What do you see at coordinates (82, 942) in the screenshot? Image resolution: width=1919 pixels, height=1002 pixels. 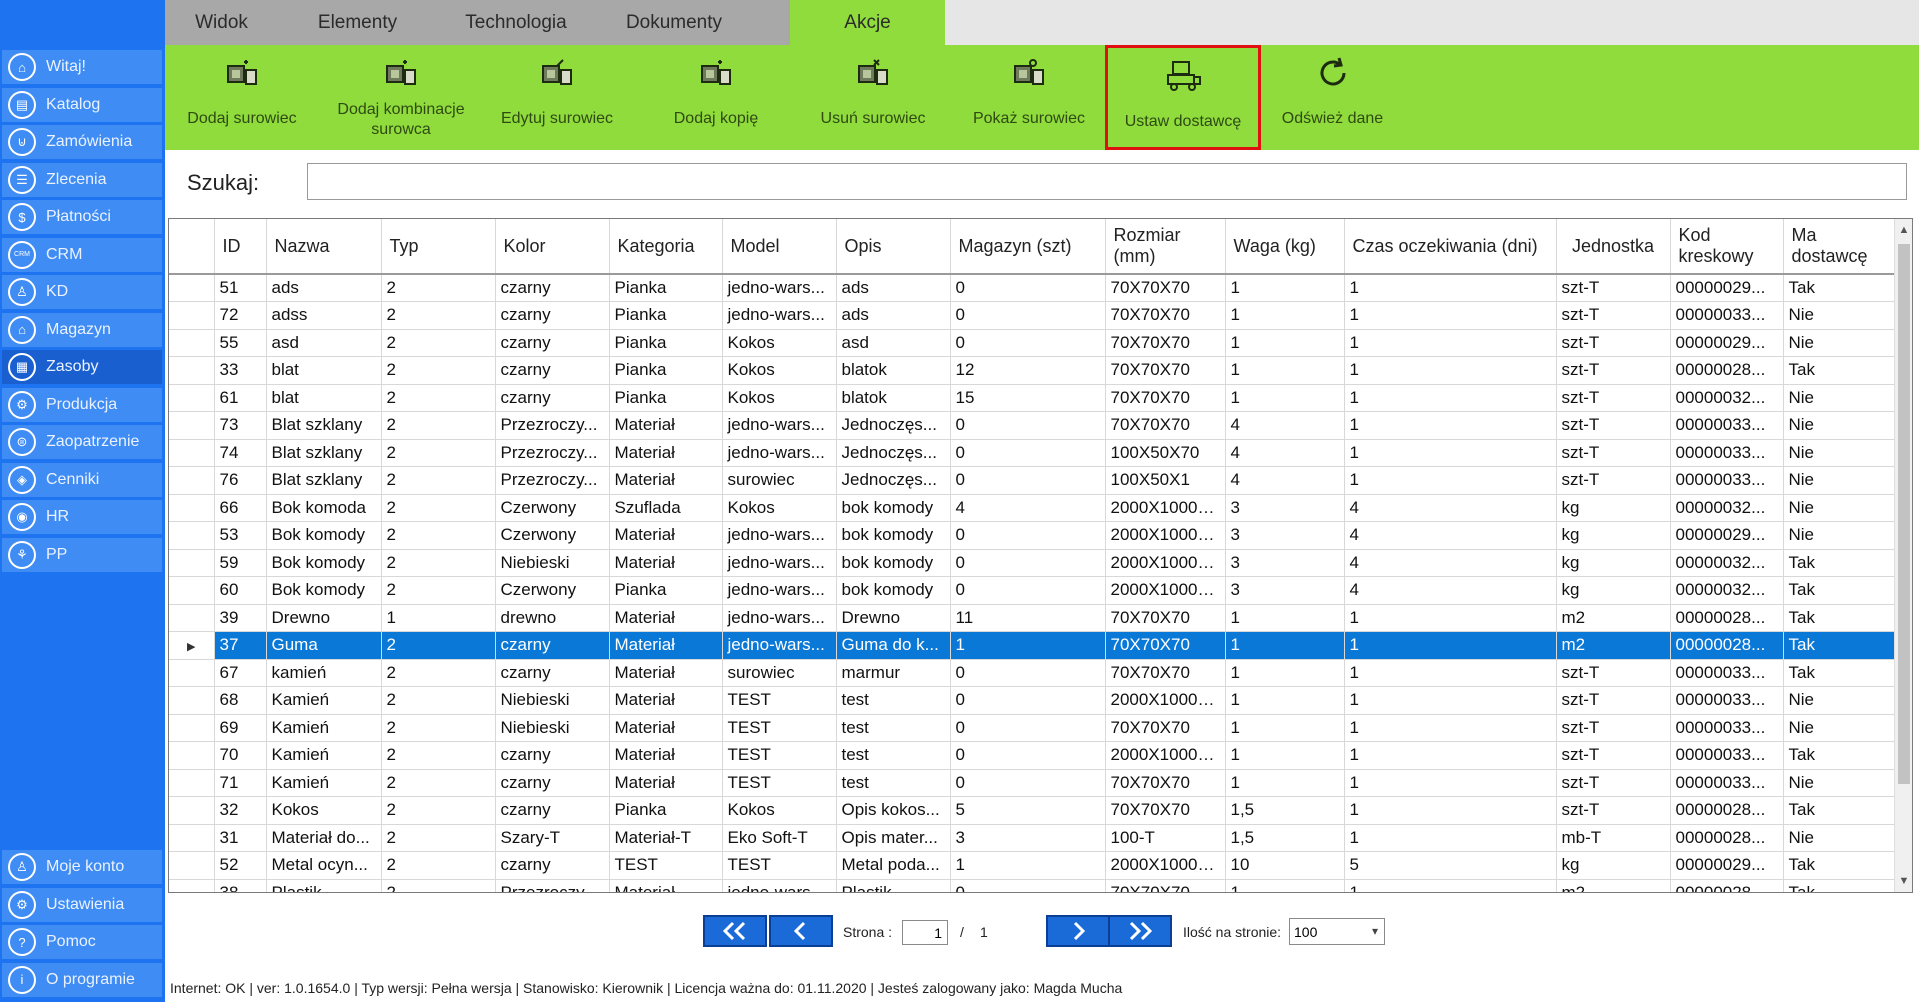 I see `sidebar-item-pomoc: ? Pomoc` at bounding box center [82, 942].